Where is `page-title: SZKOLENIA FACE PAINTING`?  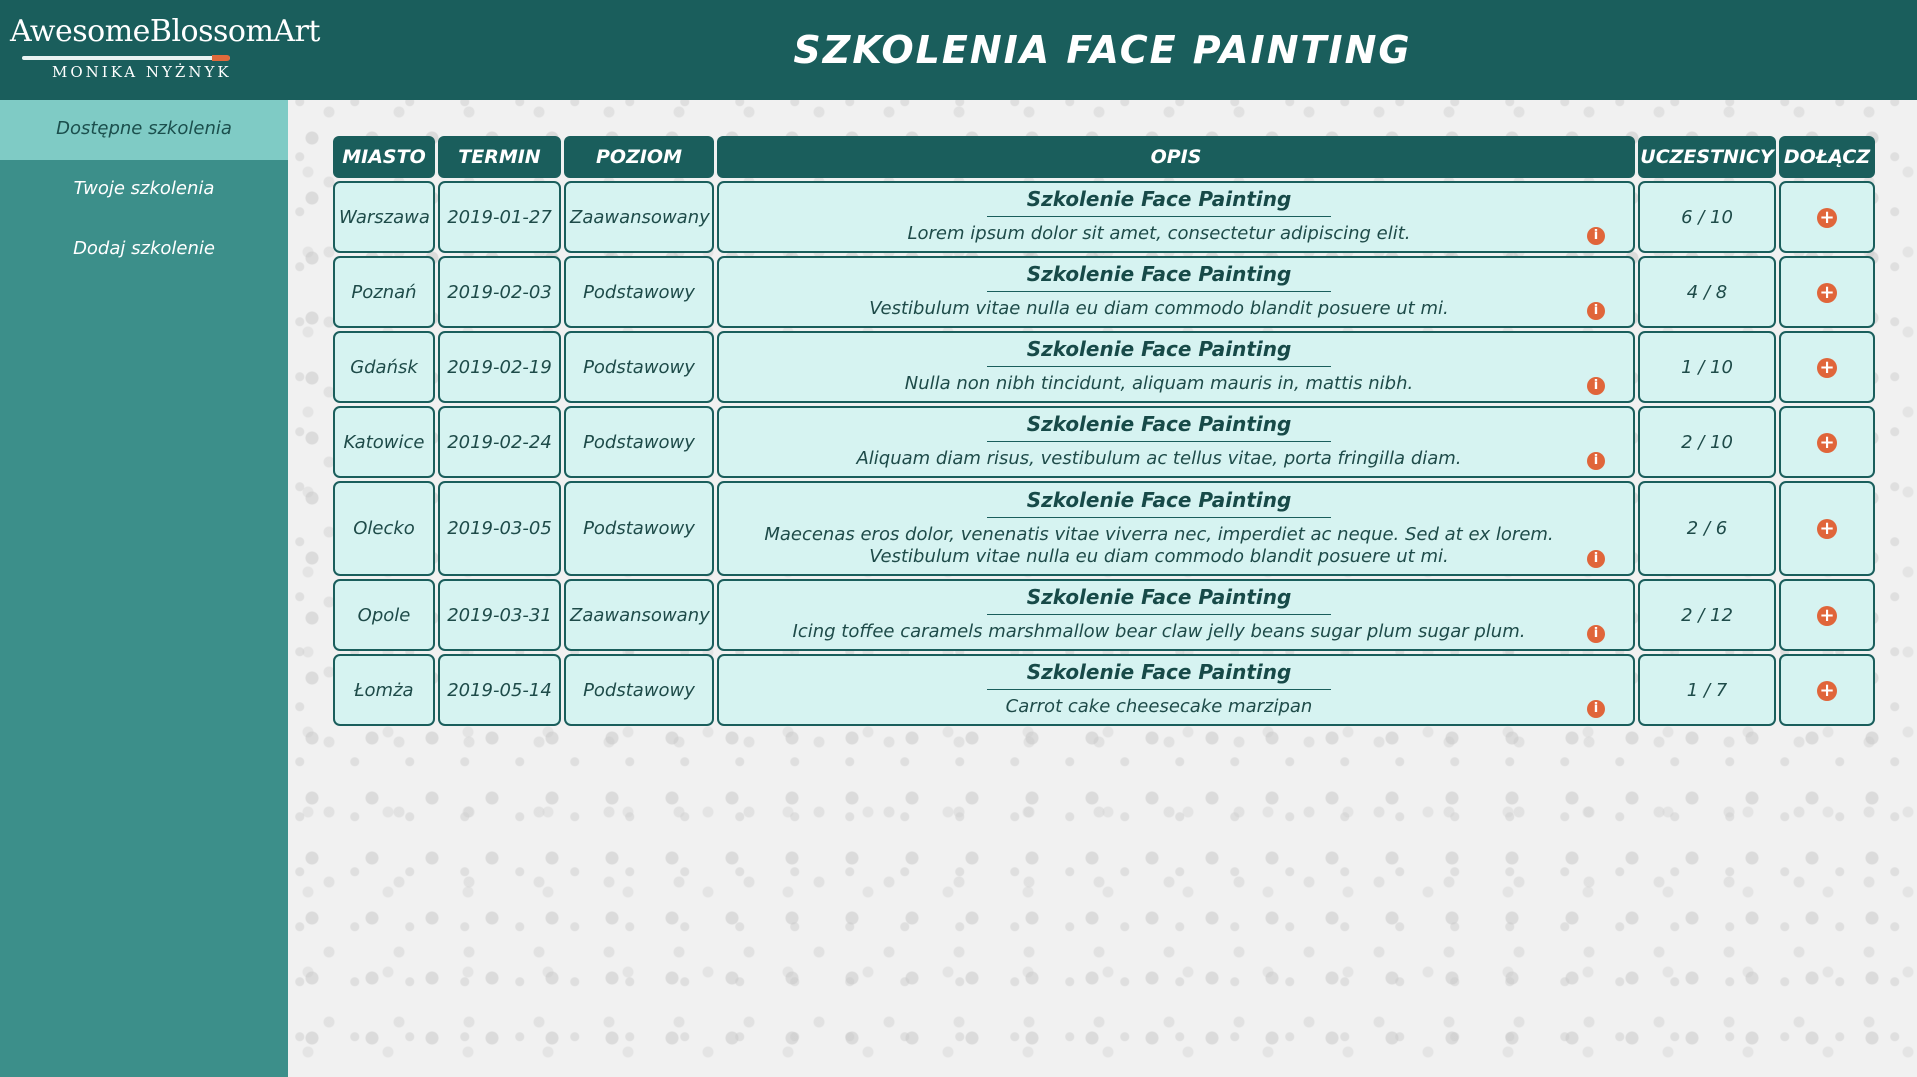
page-title: SZKOLENIA FACE PAINTING is located at coordinates (1102, 50).